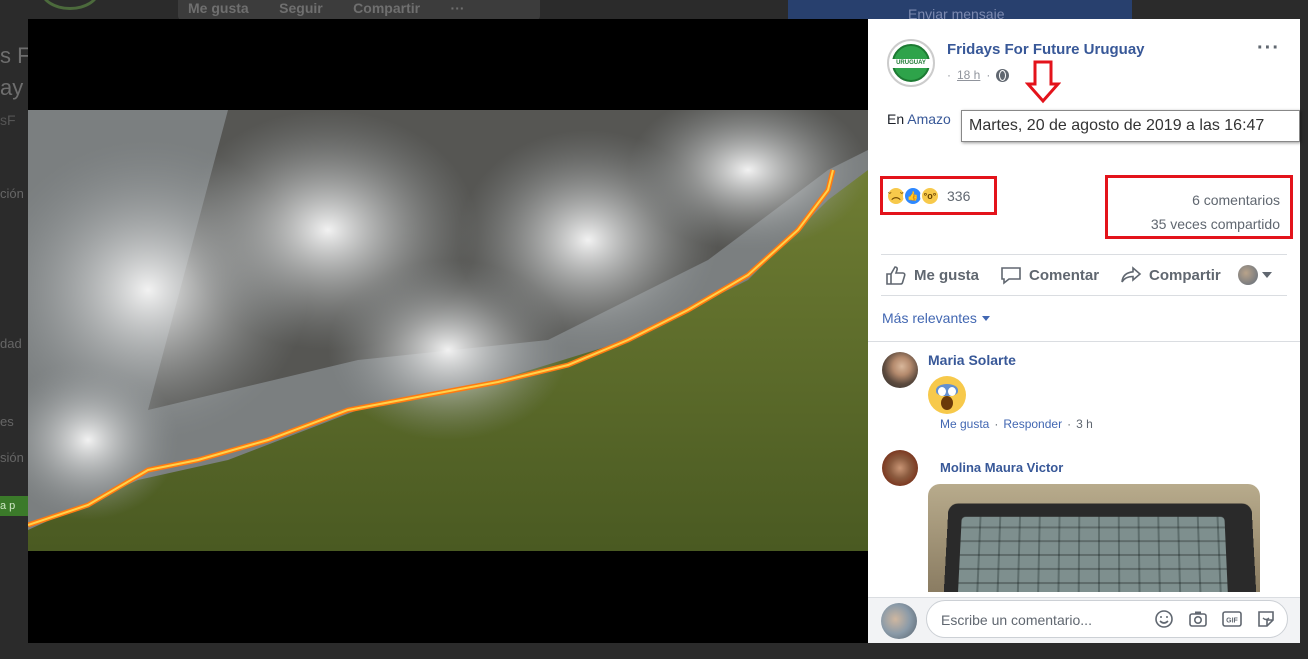 This screenshot has width=1308, height=659. I want to click on camera-icon, so click(1198, 619).